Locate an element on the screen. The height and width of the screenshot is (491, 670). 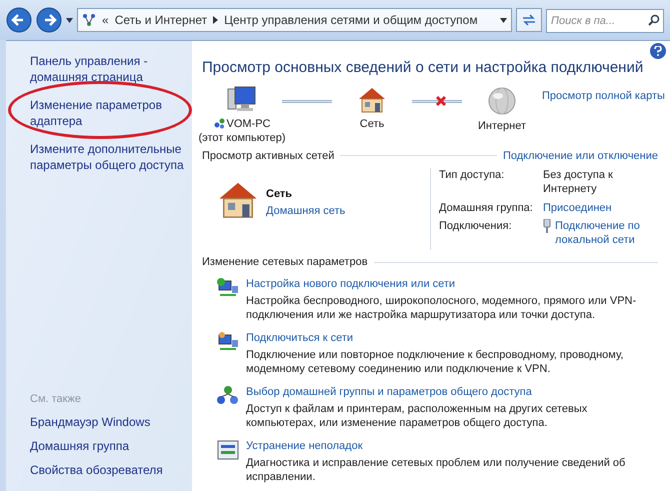
refresh-icon is located at coordinates (529, 20).